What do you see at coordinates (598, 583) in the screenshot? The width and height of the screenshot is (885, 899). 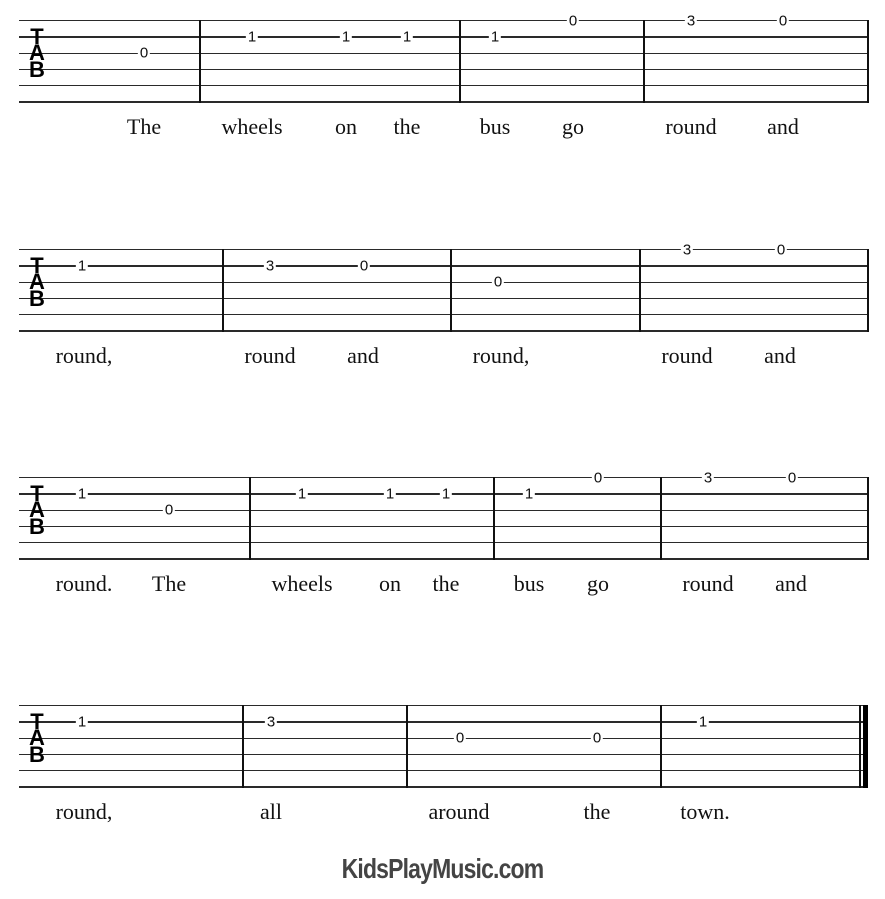 I see `lyric-word: go` at bounding box center [598, 583].